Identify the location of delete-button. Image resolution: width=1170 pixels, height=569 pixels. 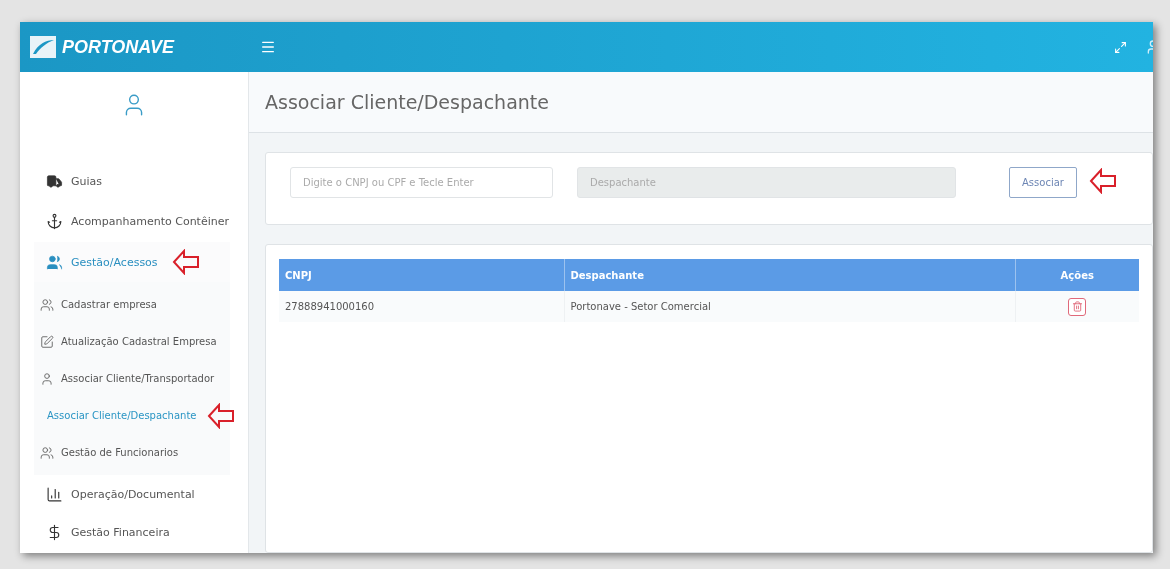
(1077, 306).